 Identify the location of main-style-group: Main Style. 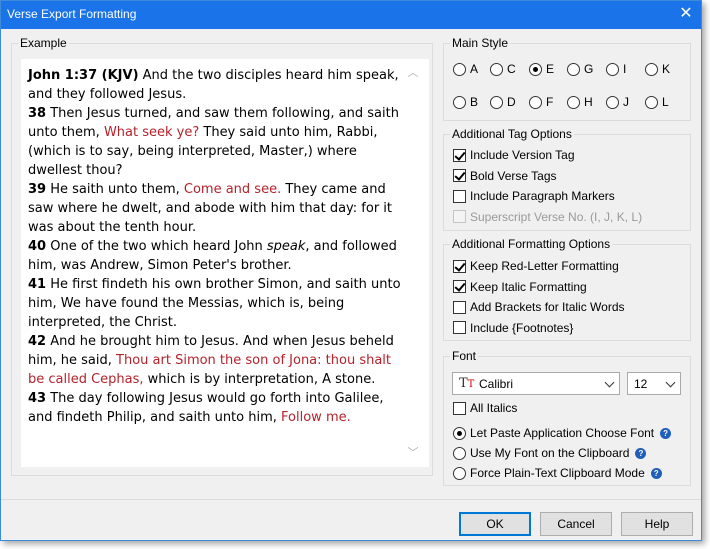
(567, 78).